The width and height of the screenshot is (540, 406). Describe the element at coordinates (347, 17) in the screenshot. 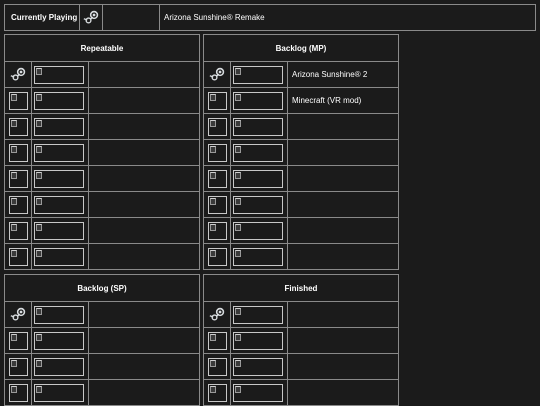

I see `current-game-title: Arizona Sunshine® Remake` at that location.